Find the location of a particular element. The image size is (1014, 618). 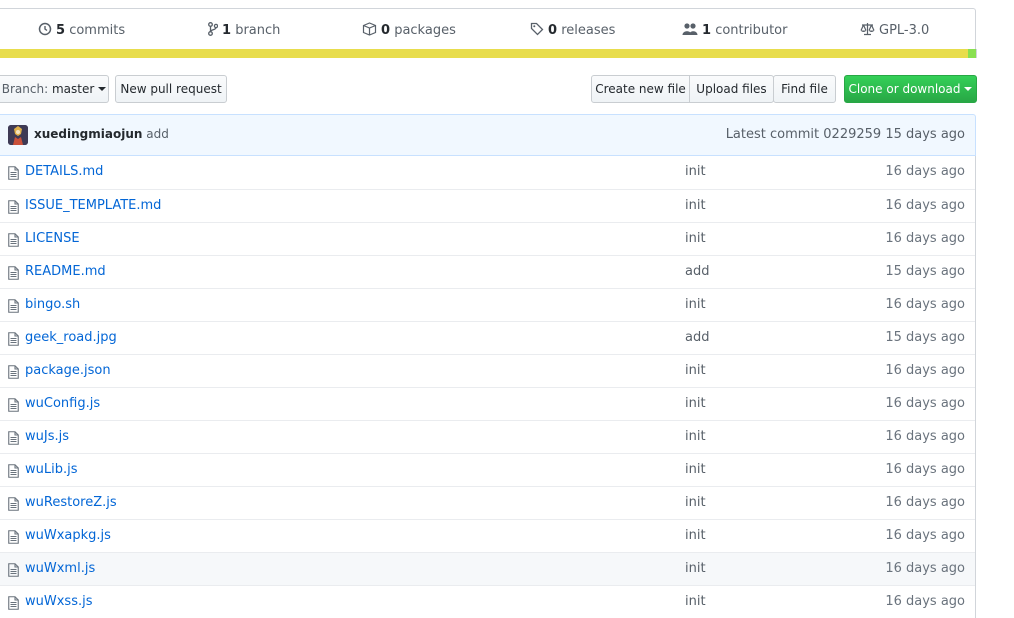

file-name-link: wuWxapkg.js is located at coordinates (68, 535).